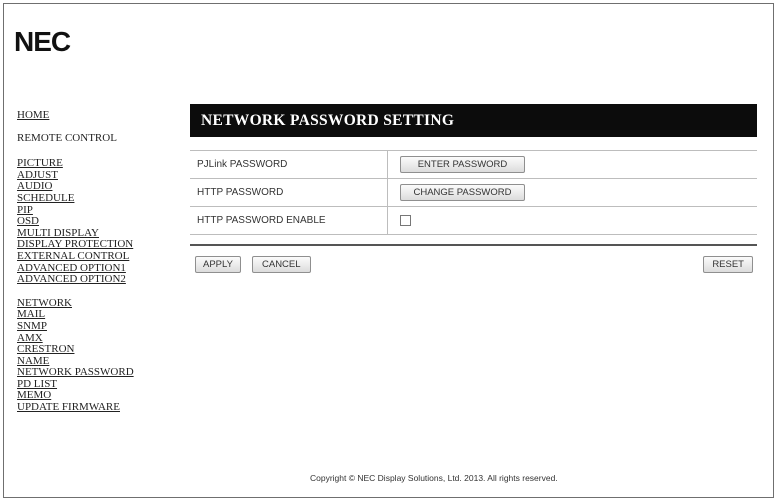 Image resolution: width=779 pixels, height=503 pixels. What do you see at coordinates (102, 256) in the screenshot?
I see `sidebar-item-external-control: EXTERNAL CONTROL` at bounding box center [102, 256].